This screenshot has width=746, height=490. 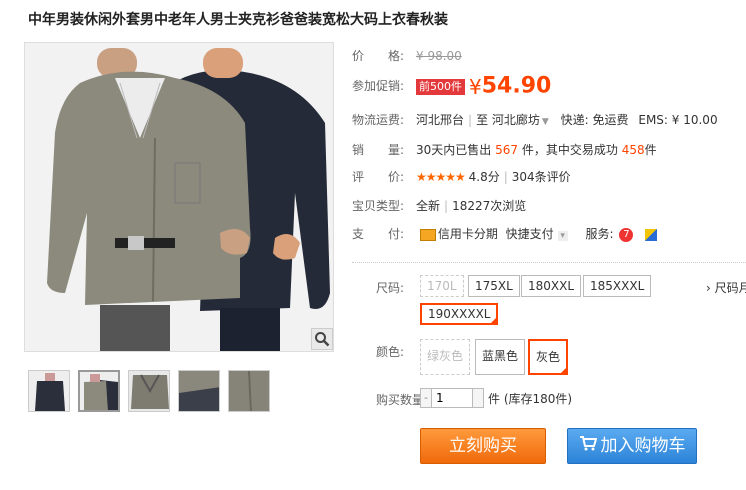 I want to click on size-label: 尺码:, so click(x=390, y=288).